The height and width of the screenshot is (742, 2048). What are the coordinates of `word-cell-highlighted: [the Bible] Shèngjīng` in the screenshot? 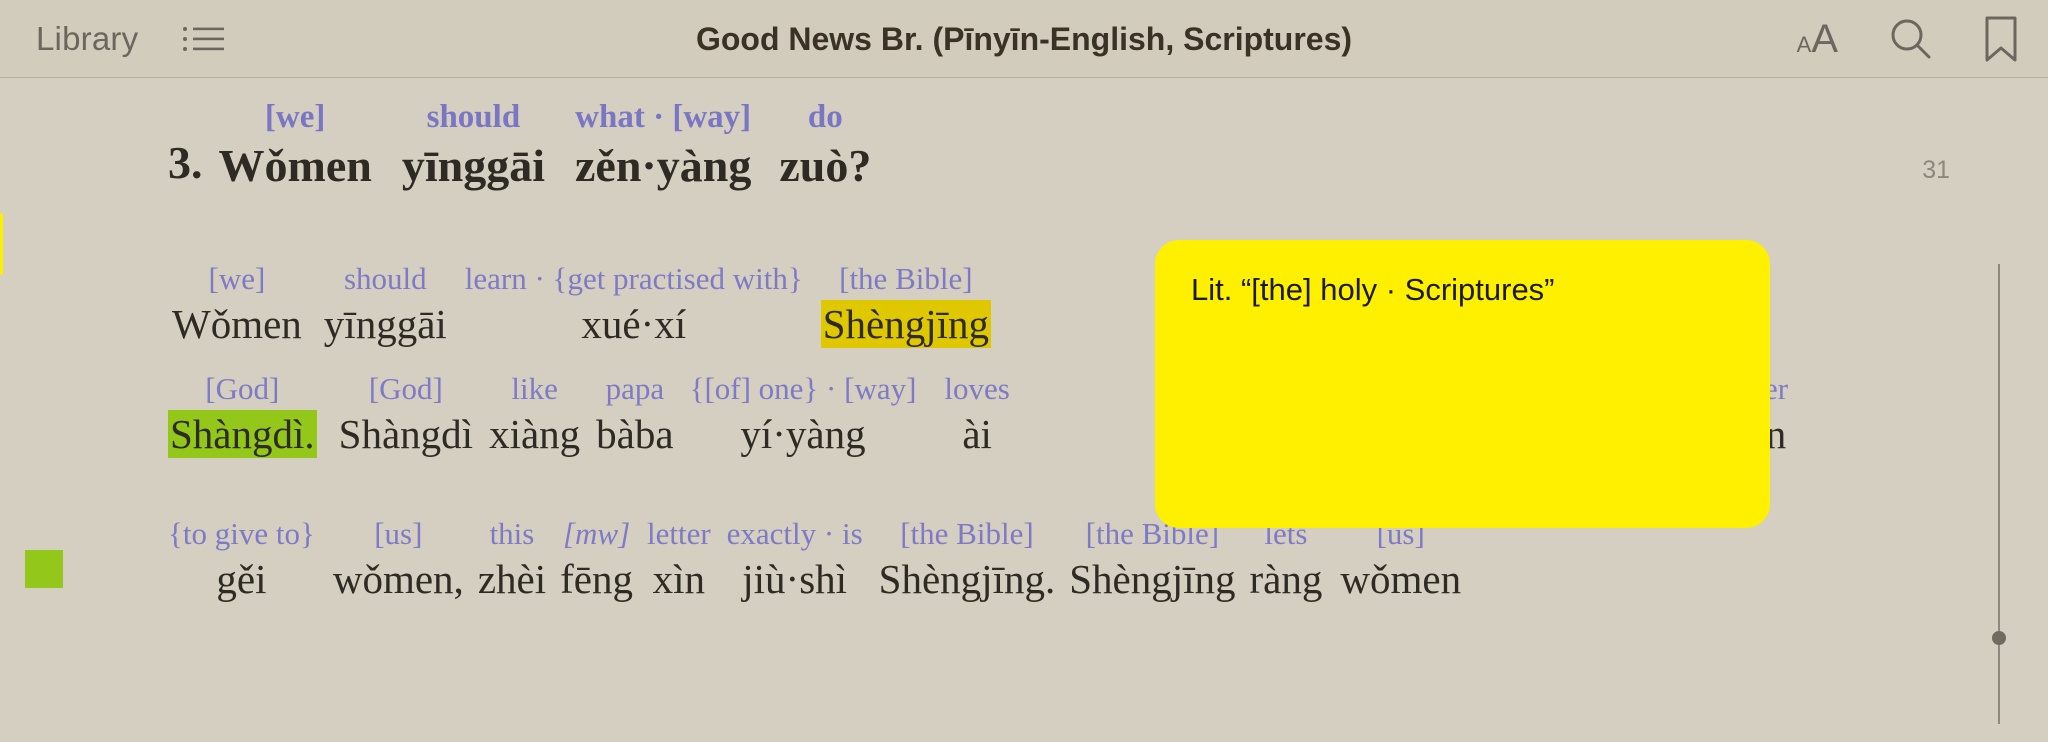 It's located at (905, 304).